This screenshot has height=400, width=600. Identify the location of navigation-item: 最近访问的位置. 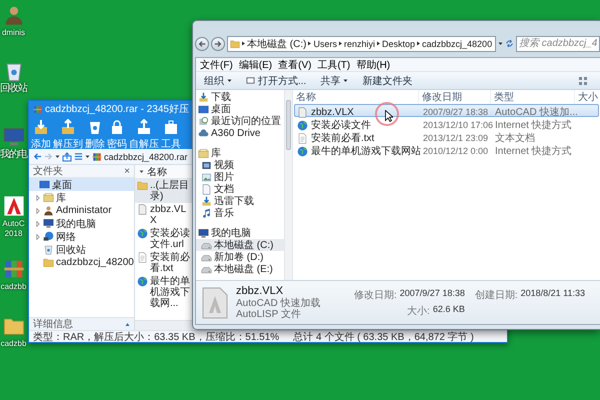
(240, 121).